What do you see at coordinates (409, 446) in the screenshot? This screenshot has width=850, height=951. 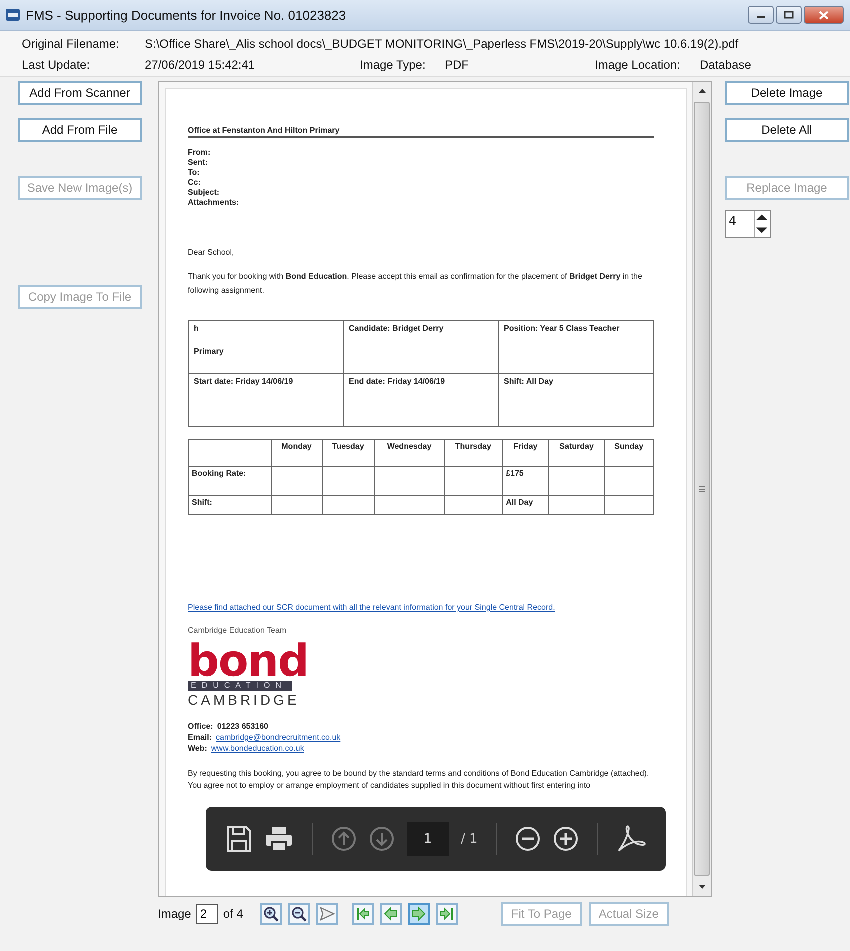 I see `column-header: Wednesday` at bounding box center [409, 446].